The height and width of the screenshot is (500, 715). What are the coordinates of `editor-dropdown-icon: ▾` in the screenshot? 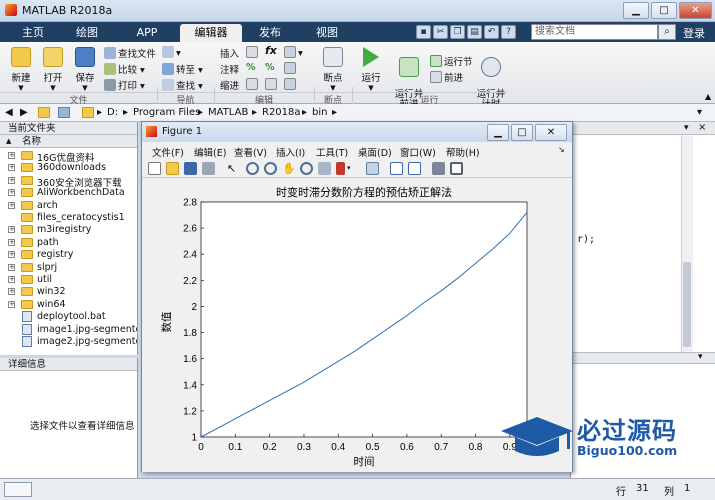 It's located at (686, 128).